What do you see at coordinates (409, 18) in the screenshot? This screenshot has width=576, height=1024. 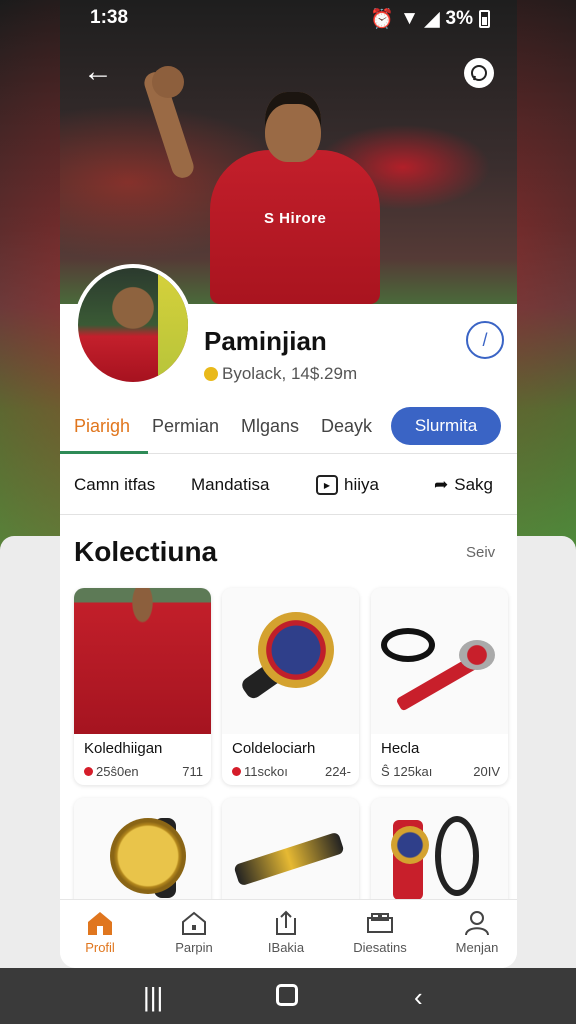 I see `wifi-icon: ▼` at bounding box center [409, 18].